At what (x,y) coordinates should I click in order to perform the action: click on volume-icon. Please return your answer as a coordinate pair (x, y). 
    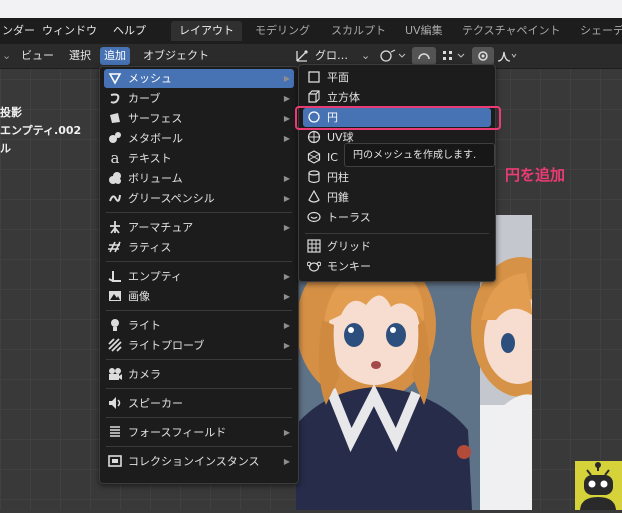
    Looking at the image, I should click on (115, 178).